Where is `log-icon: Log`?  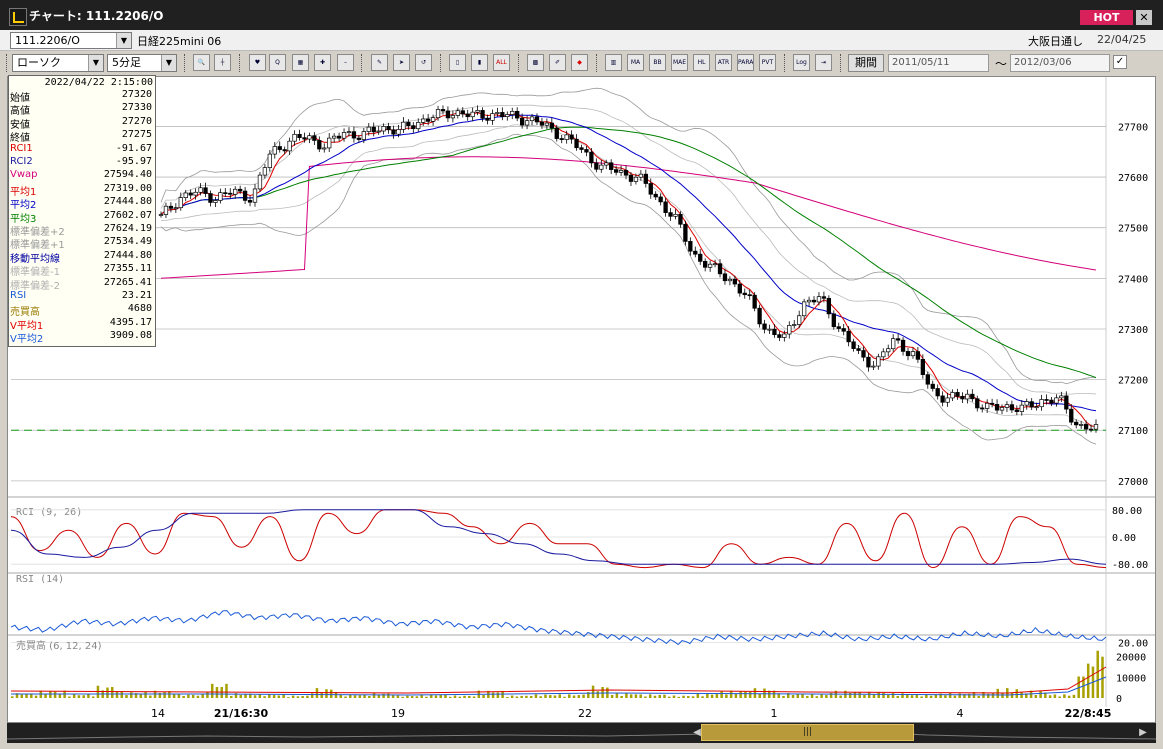
log-icon: Log is located at coordinates (801, 62).